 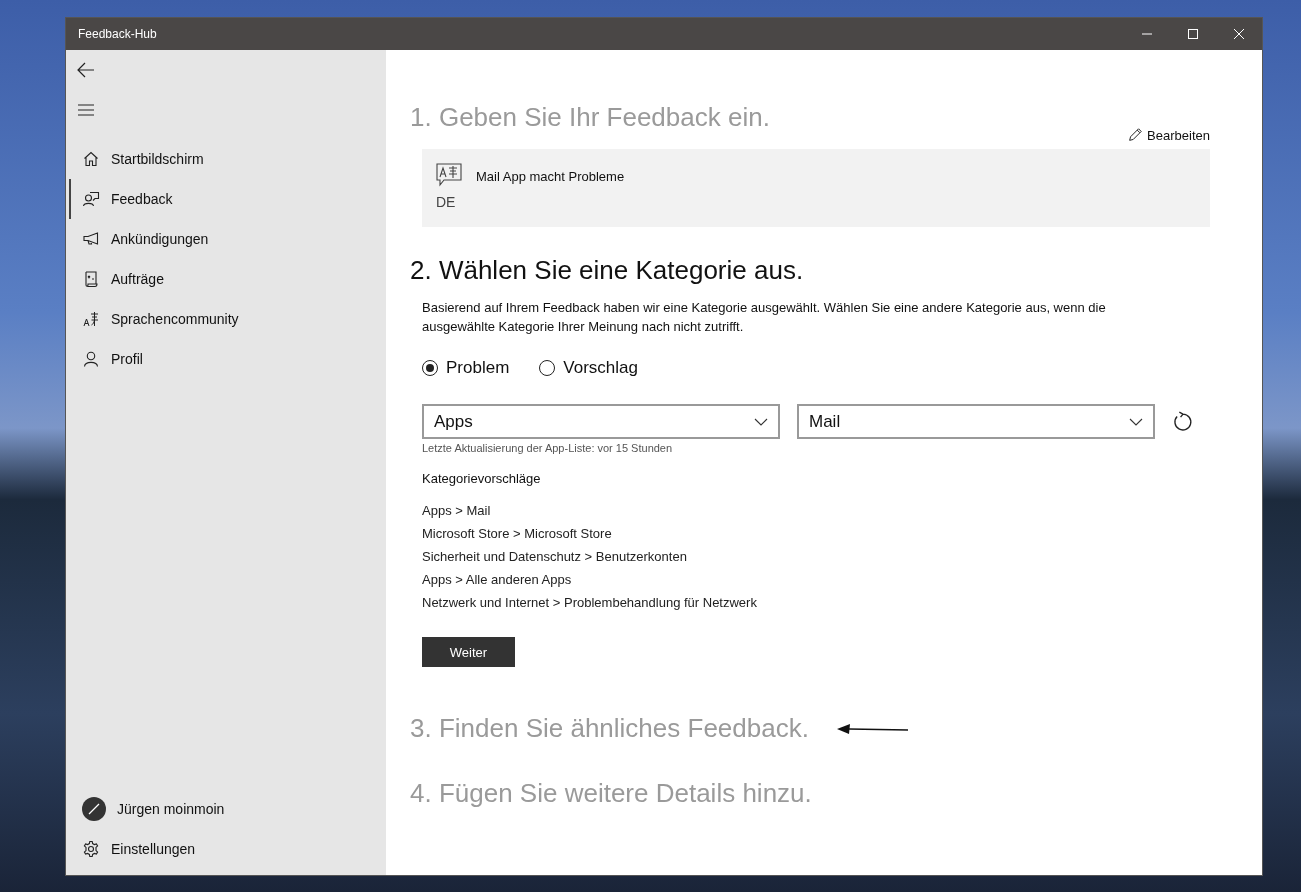 What do you see at coordinates (446, 203) in the screenshot?
I see `language-code: DE` at bounding box center [446, 203].